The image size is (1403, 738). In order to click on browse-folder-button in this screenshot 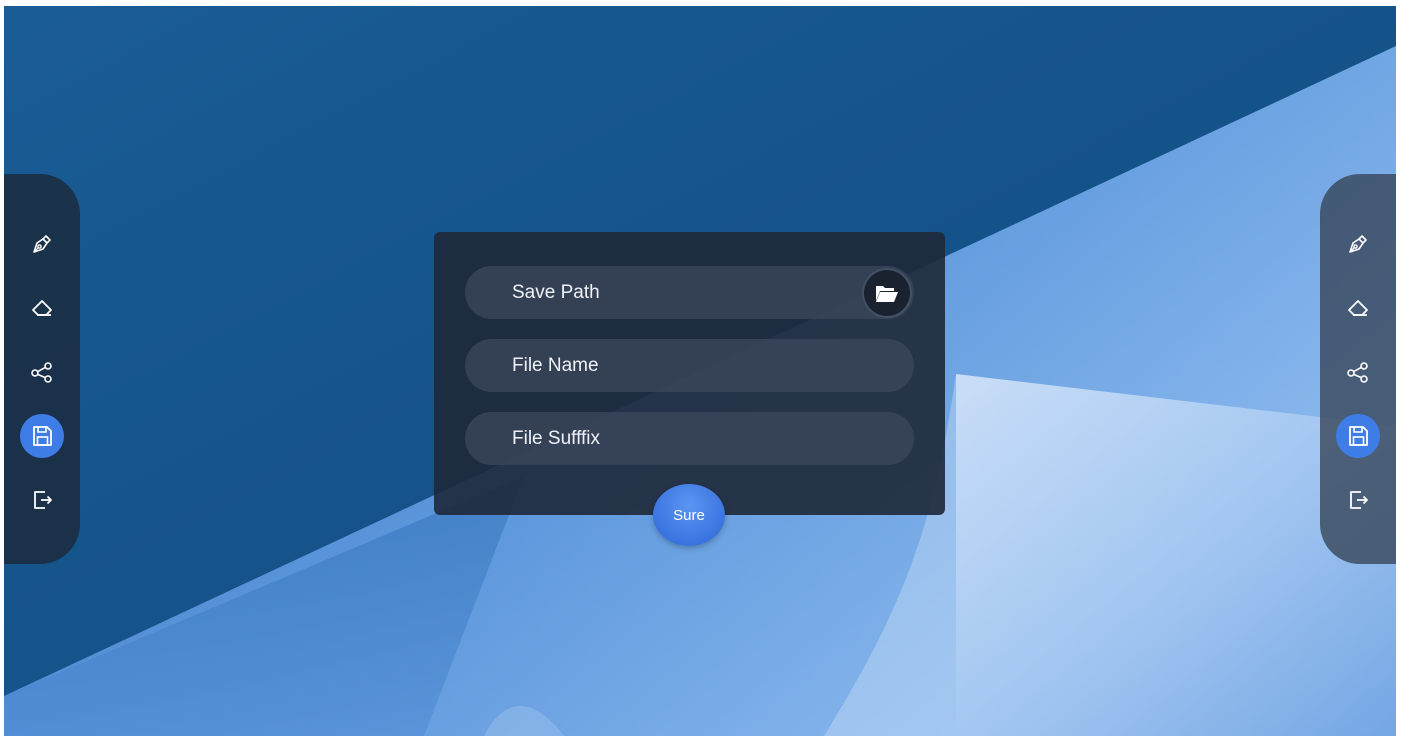, I will do `click(887, 293)`.